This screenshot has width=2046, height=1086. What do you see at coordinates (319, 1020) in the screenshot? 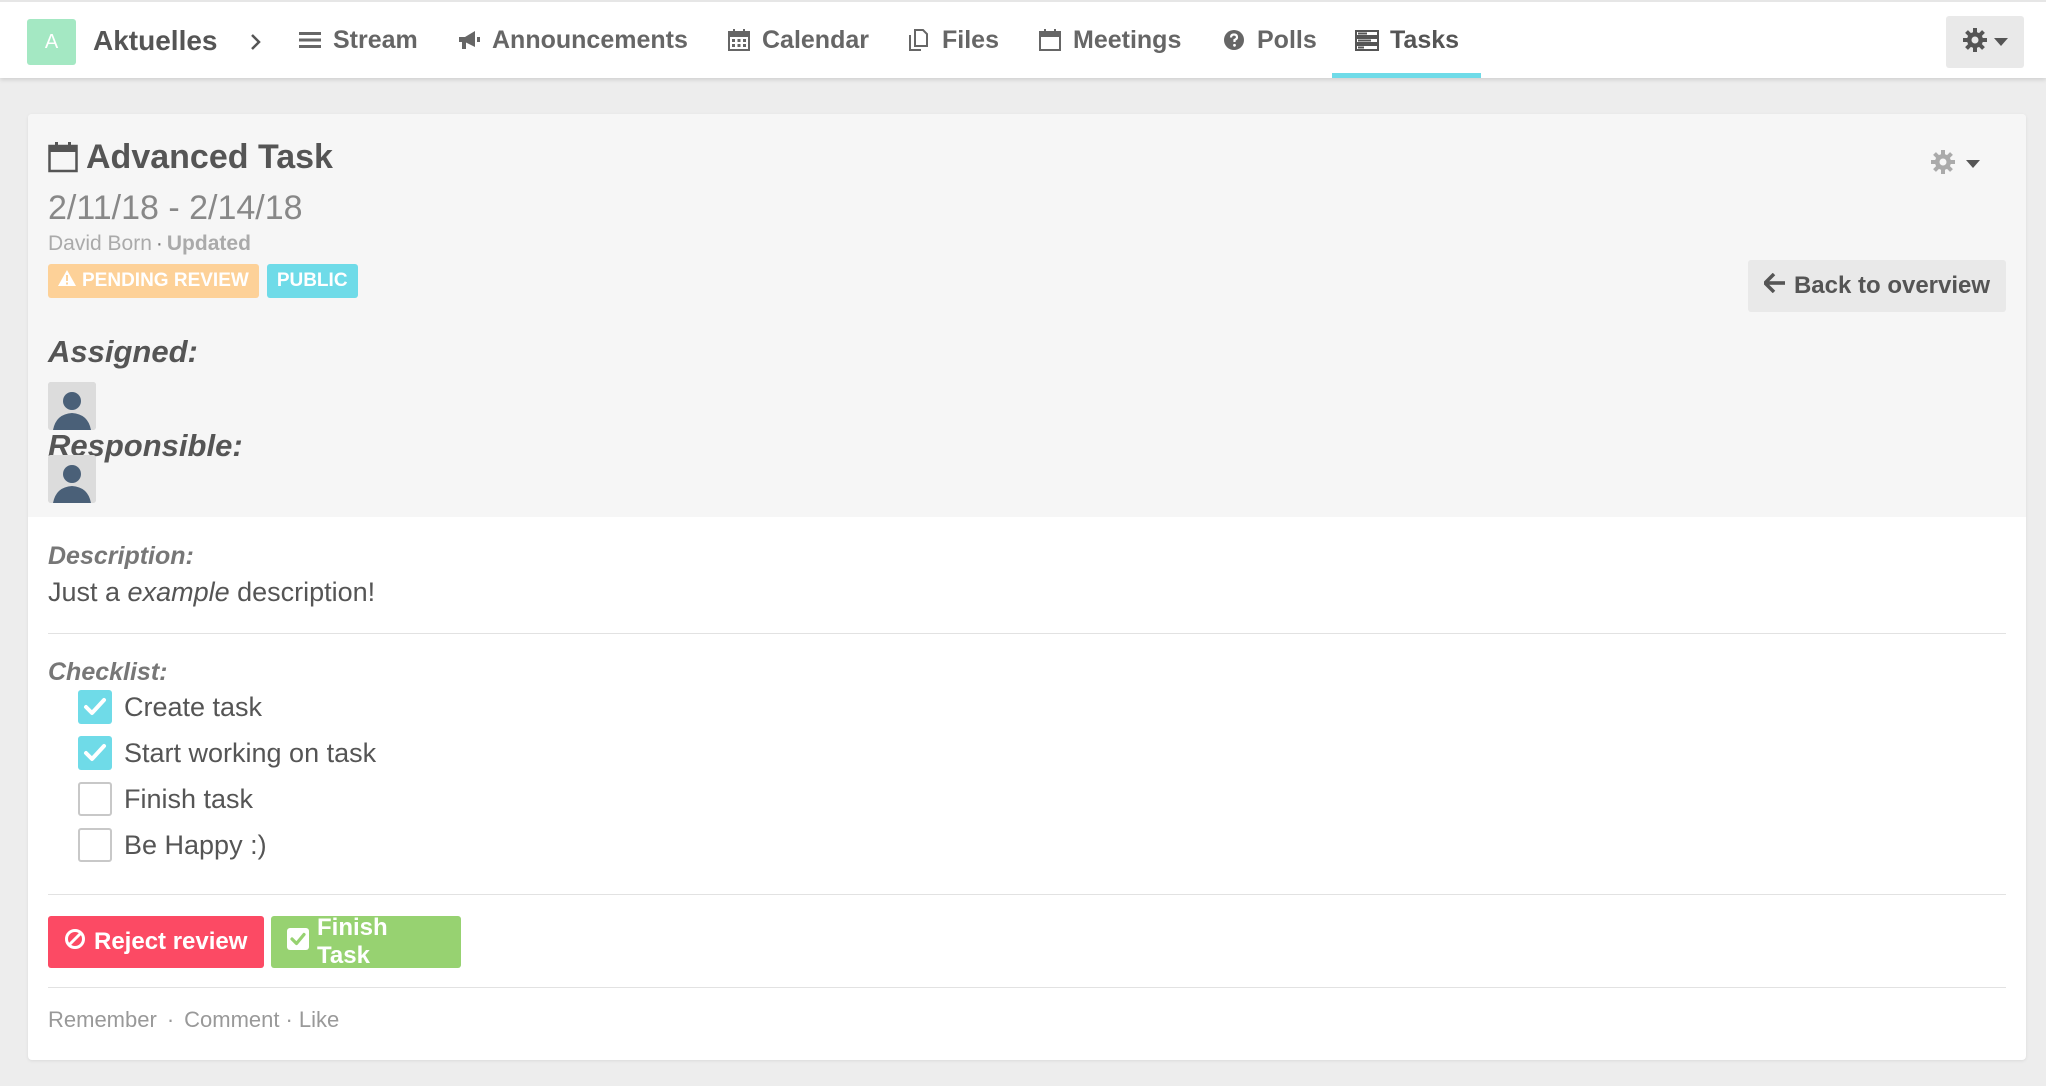
I see `like-link: Like` at bounding box center [319, 1020].